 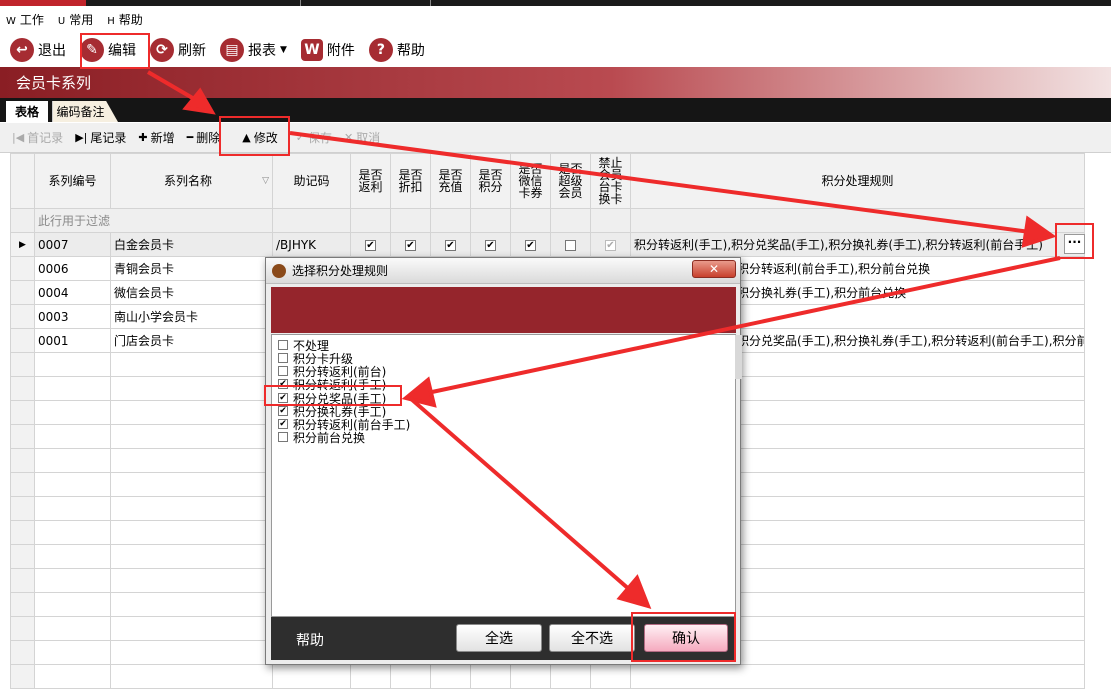 I want to click on edit-button: ✎ 编辑, so click(x=108, y=50).